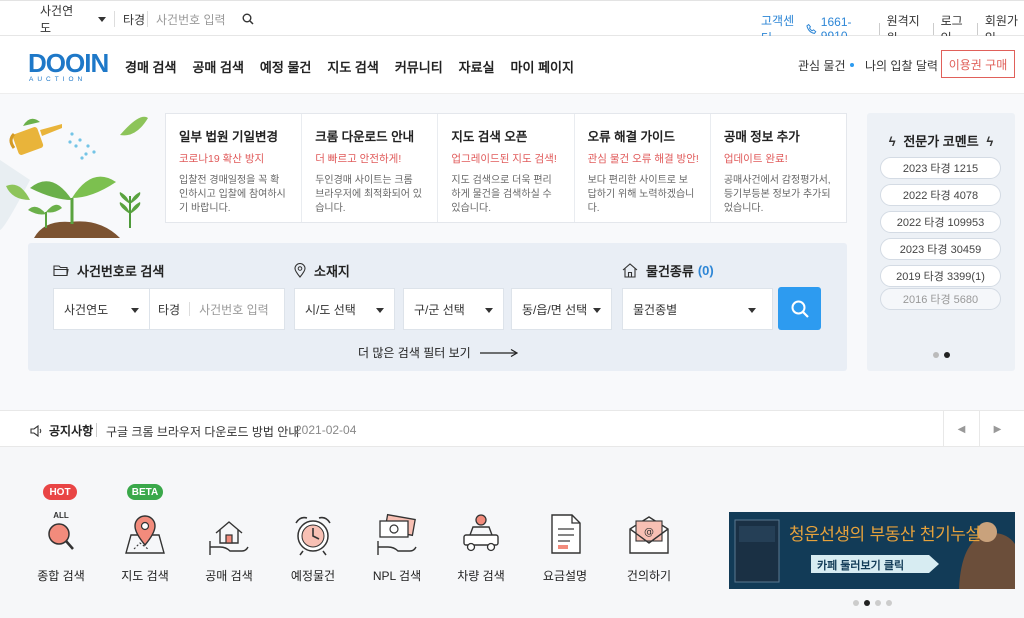 This screenshot has height=618, width=1024. Describe the element at coordinates (285, 66) in the screenshot. I see `nav-scheduled-items: 예정 물건` at that location.